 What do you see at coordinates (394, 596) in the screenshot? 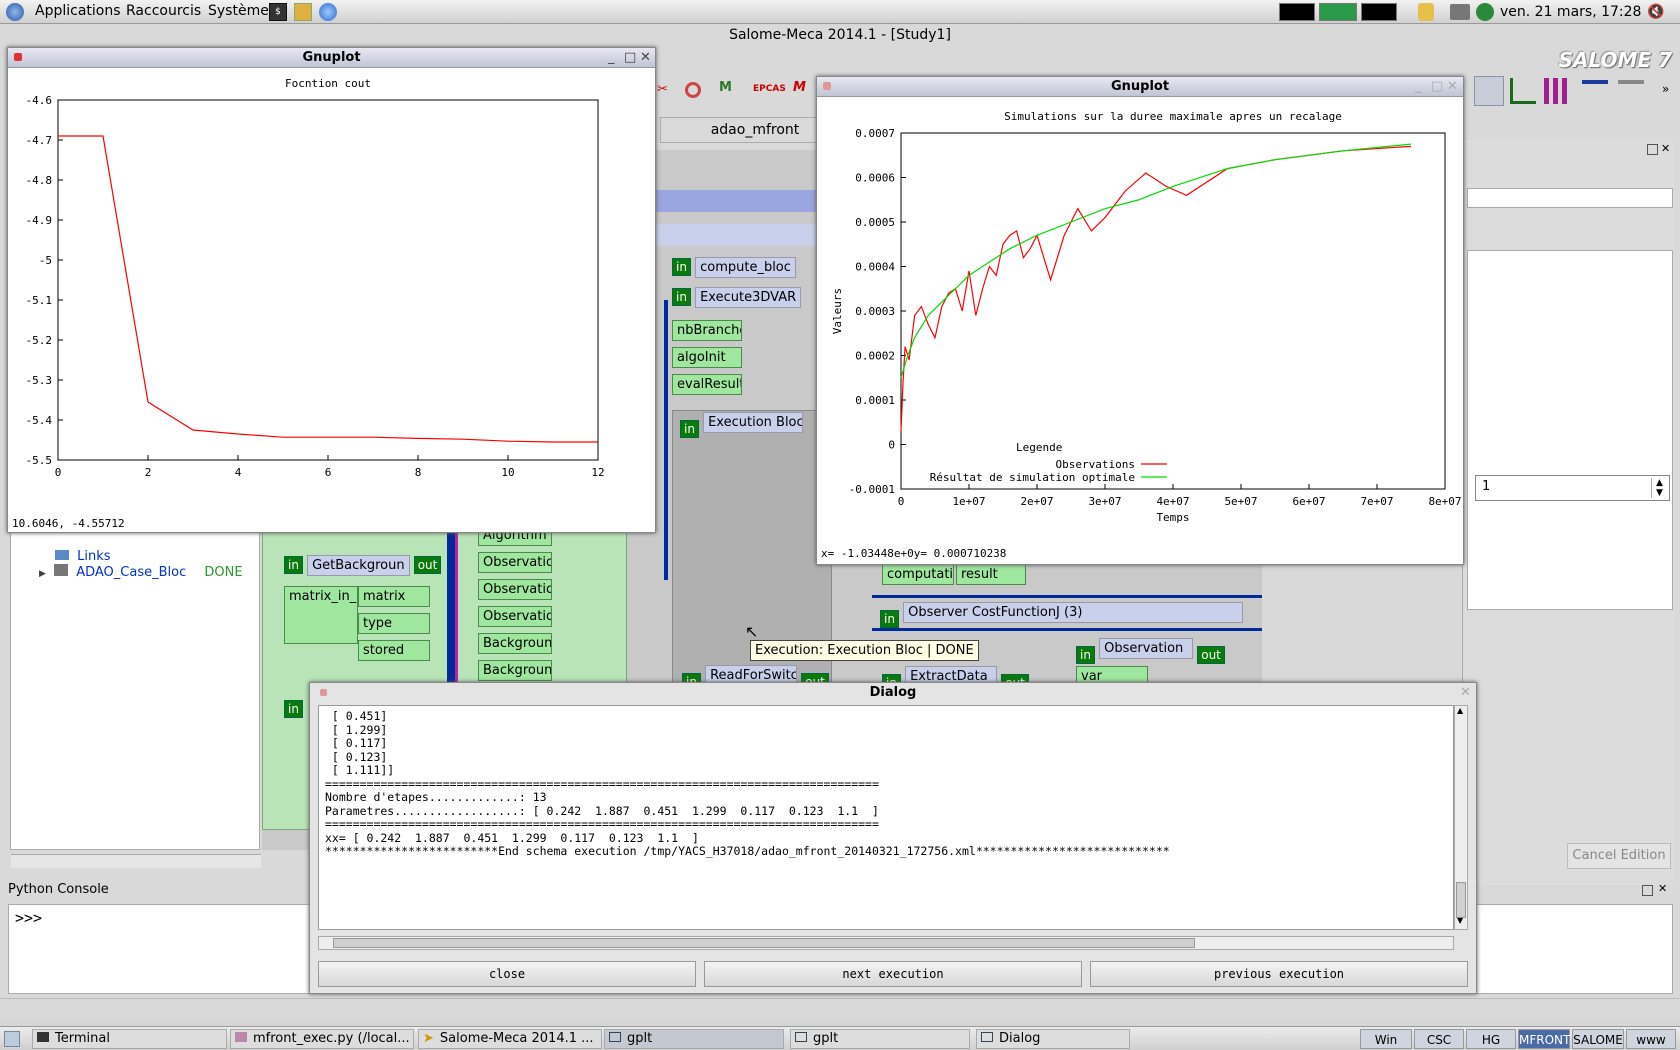
I see `port-matrix: matrix` at bounding box center [394, 596].